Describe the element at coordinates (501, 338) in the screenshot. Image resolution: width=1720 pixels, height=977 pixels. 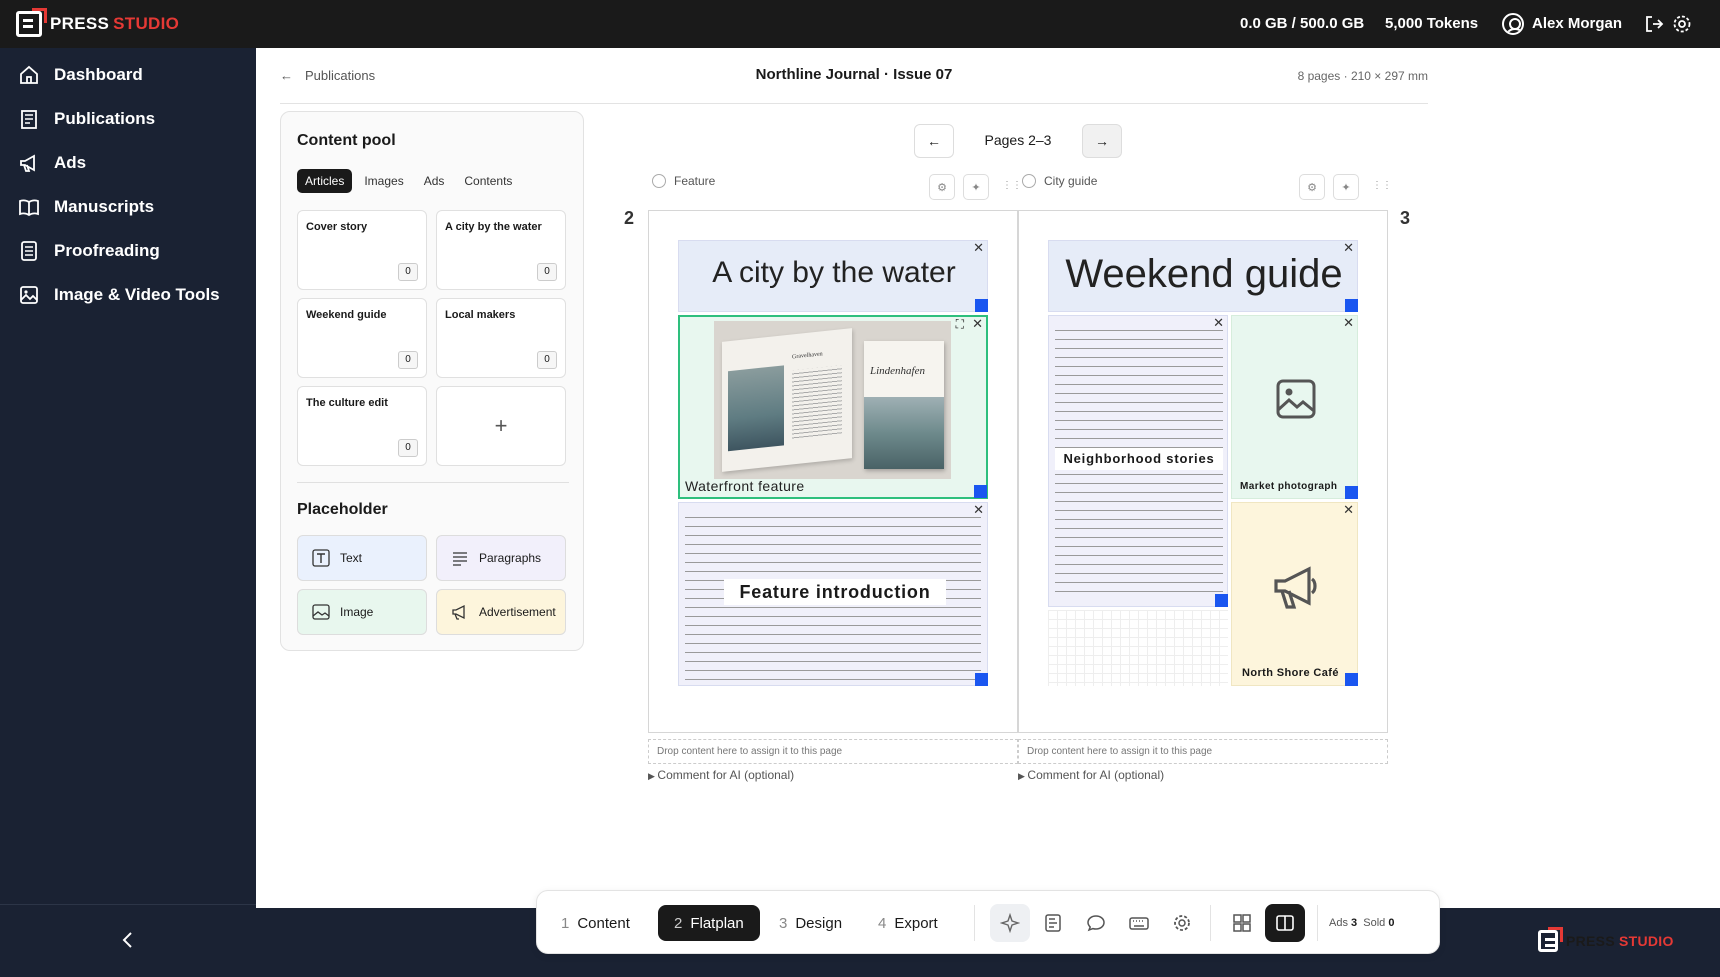
I see `article-card: Local makers 0` at that location.